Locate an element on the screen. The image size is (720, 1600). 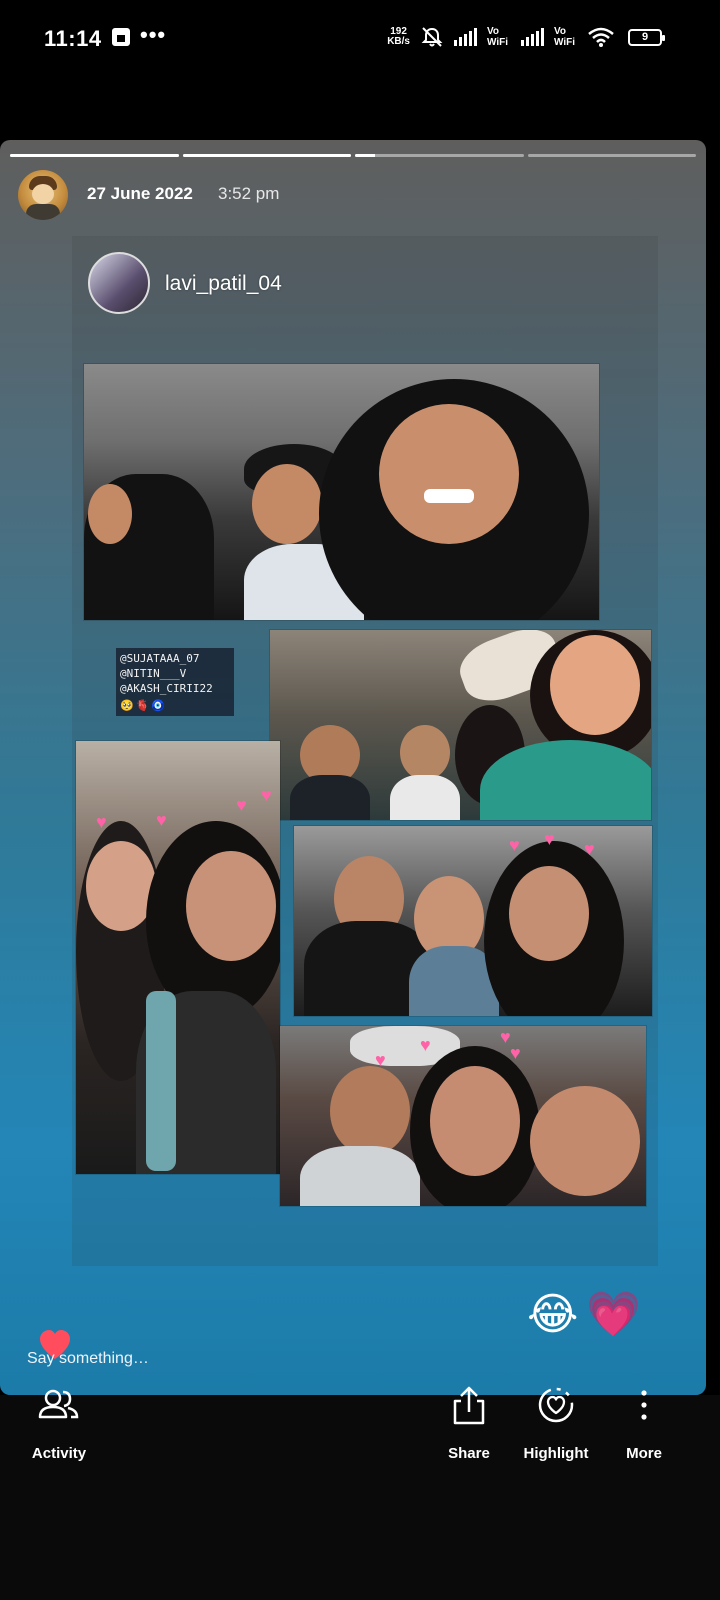
pink-heart-emoji-icon: 💗 is located at coordinates (614, 1314).